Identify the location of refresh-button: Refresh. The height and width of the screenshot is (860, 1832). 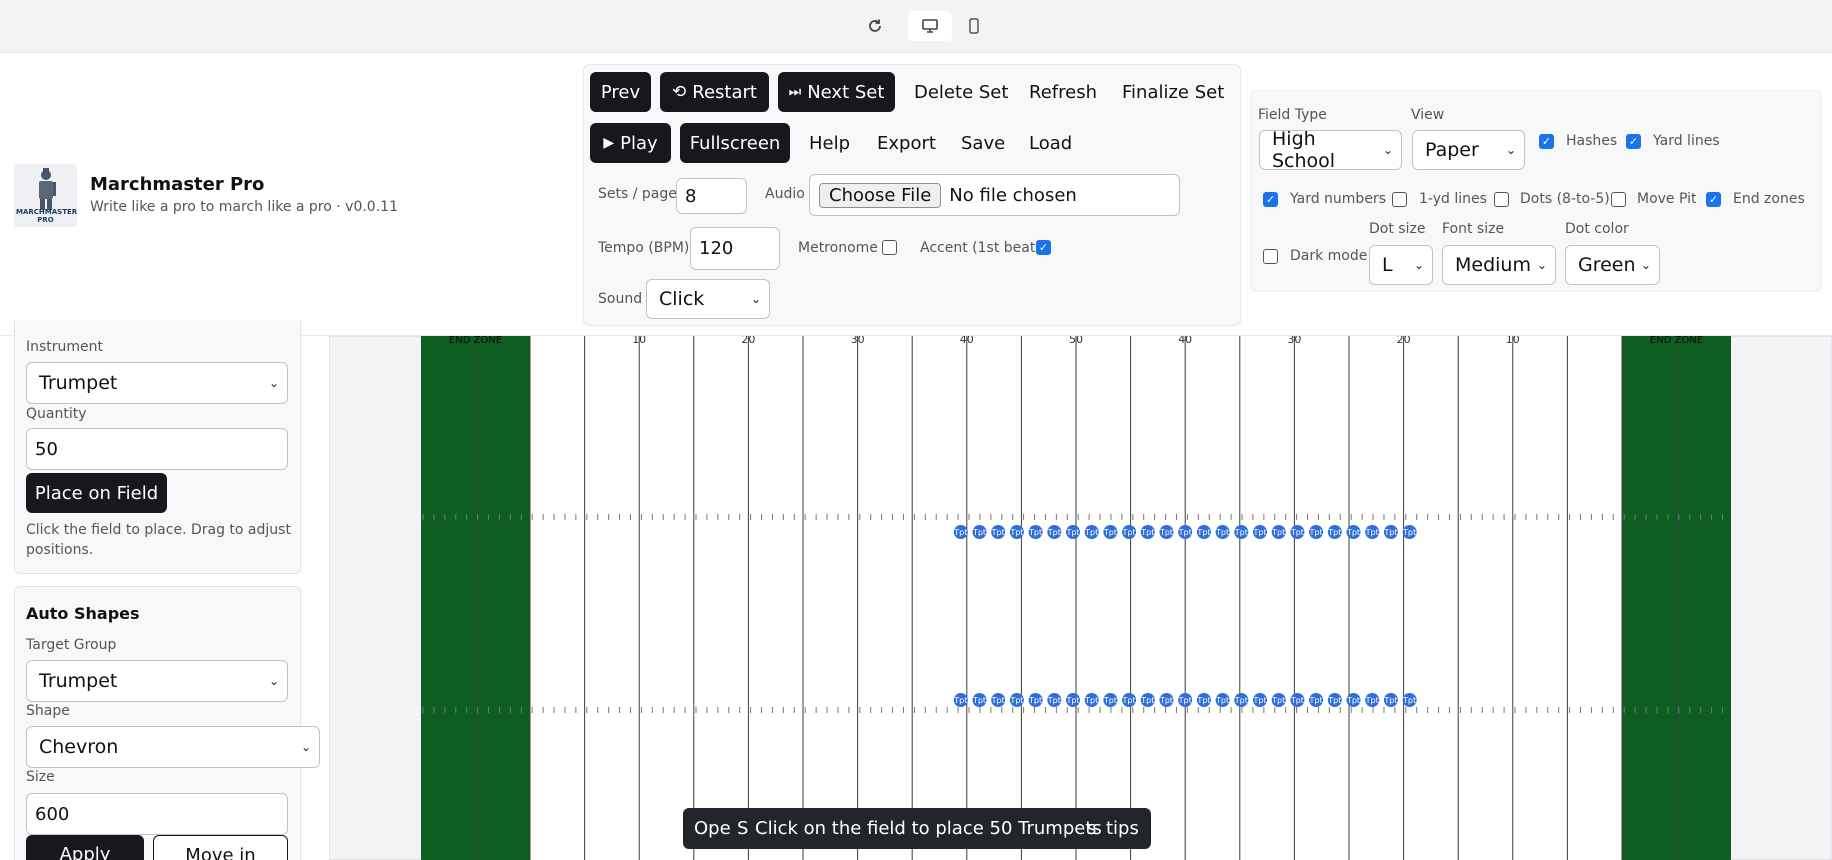
(1063, 92).